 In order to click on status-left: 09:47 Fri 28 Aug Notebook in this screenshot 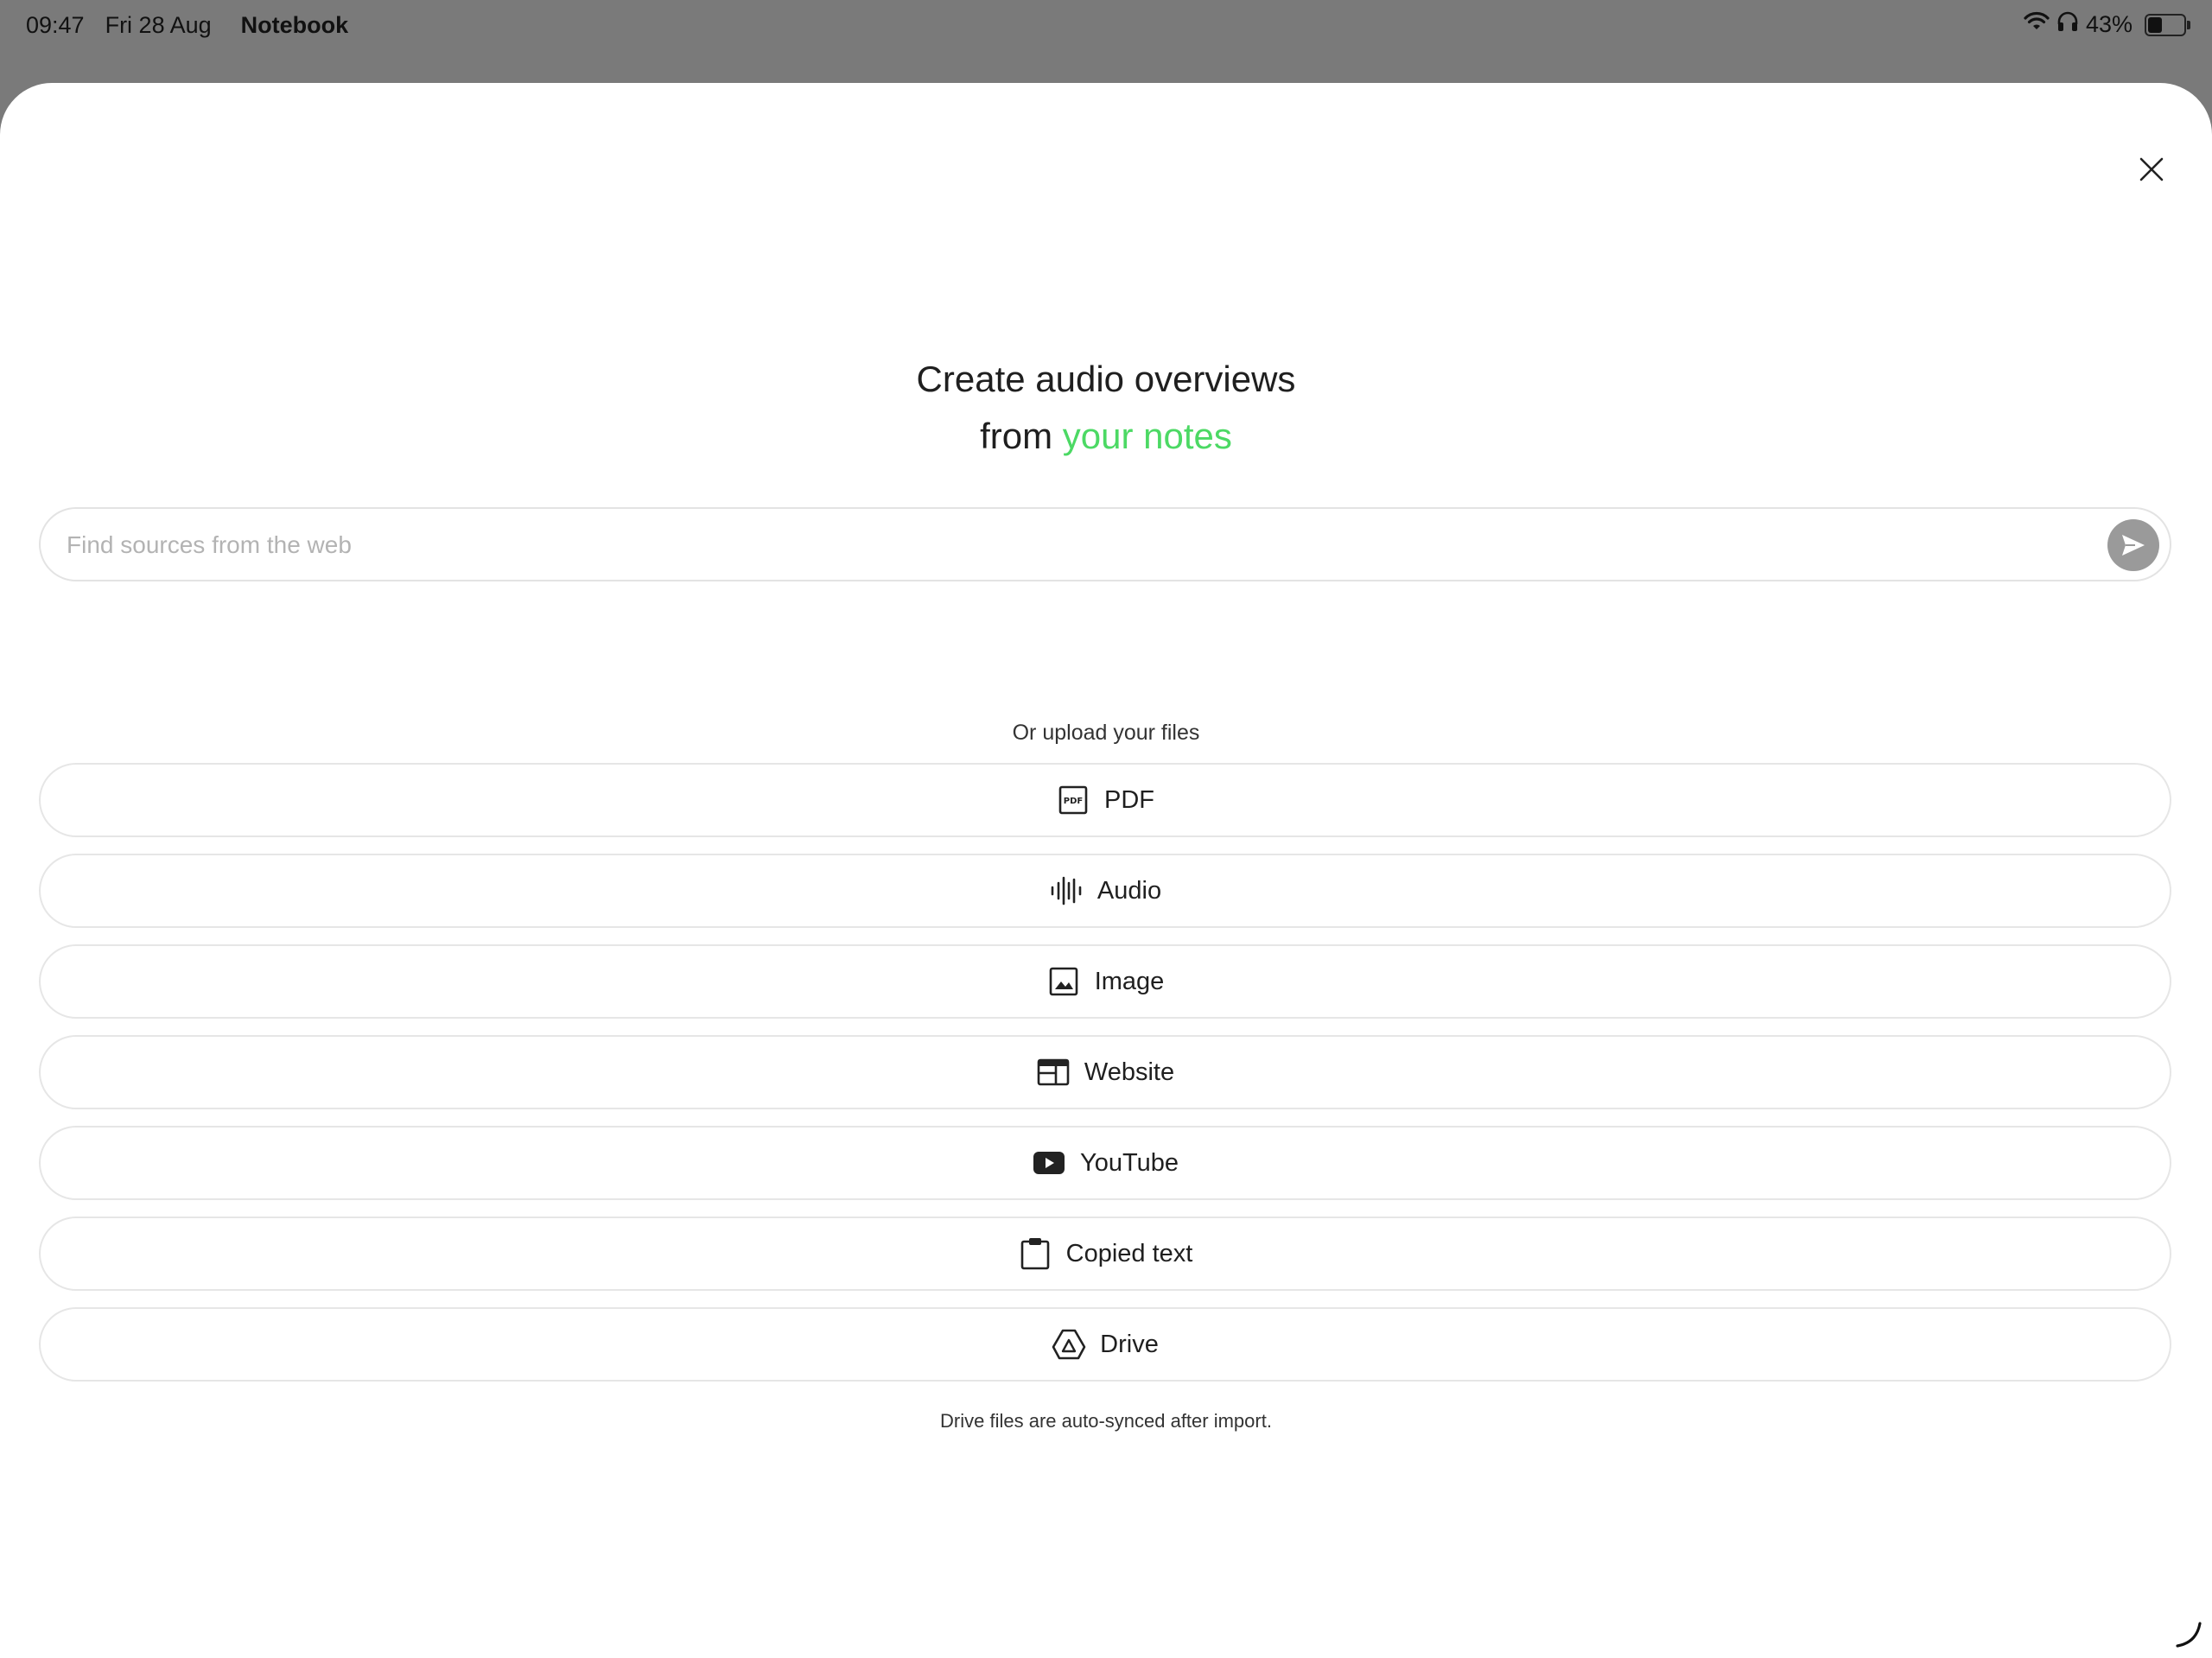, I will do `click(187, 25)`.